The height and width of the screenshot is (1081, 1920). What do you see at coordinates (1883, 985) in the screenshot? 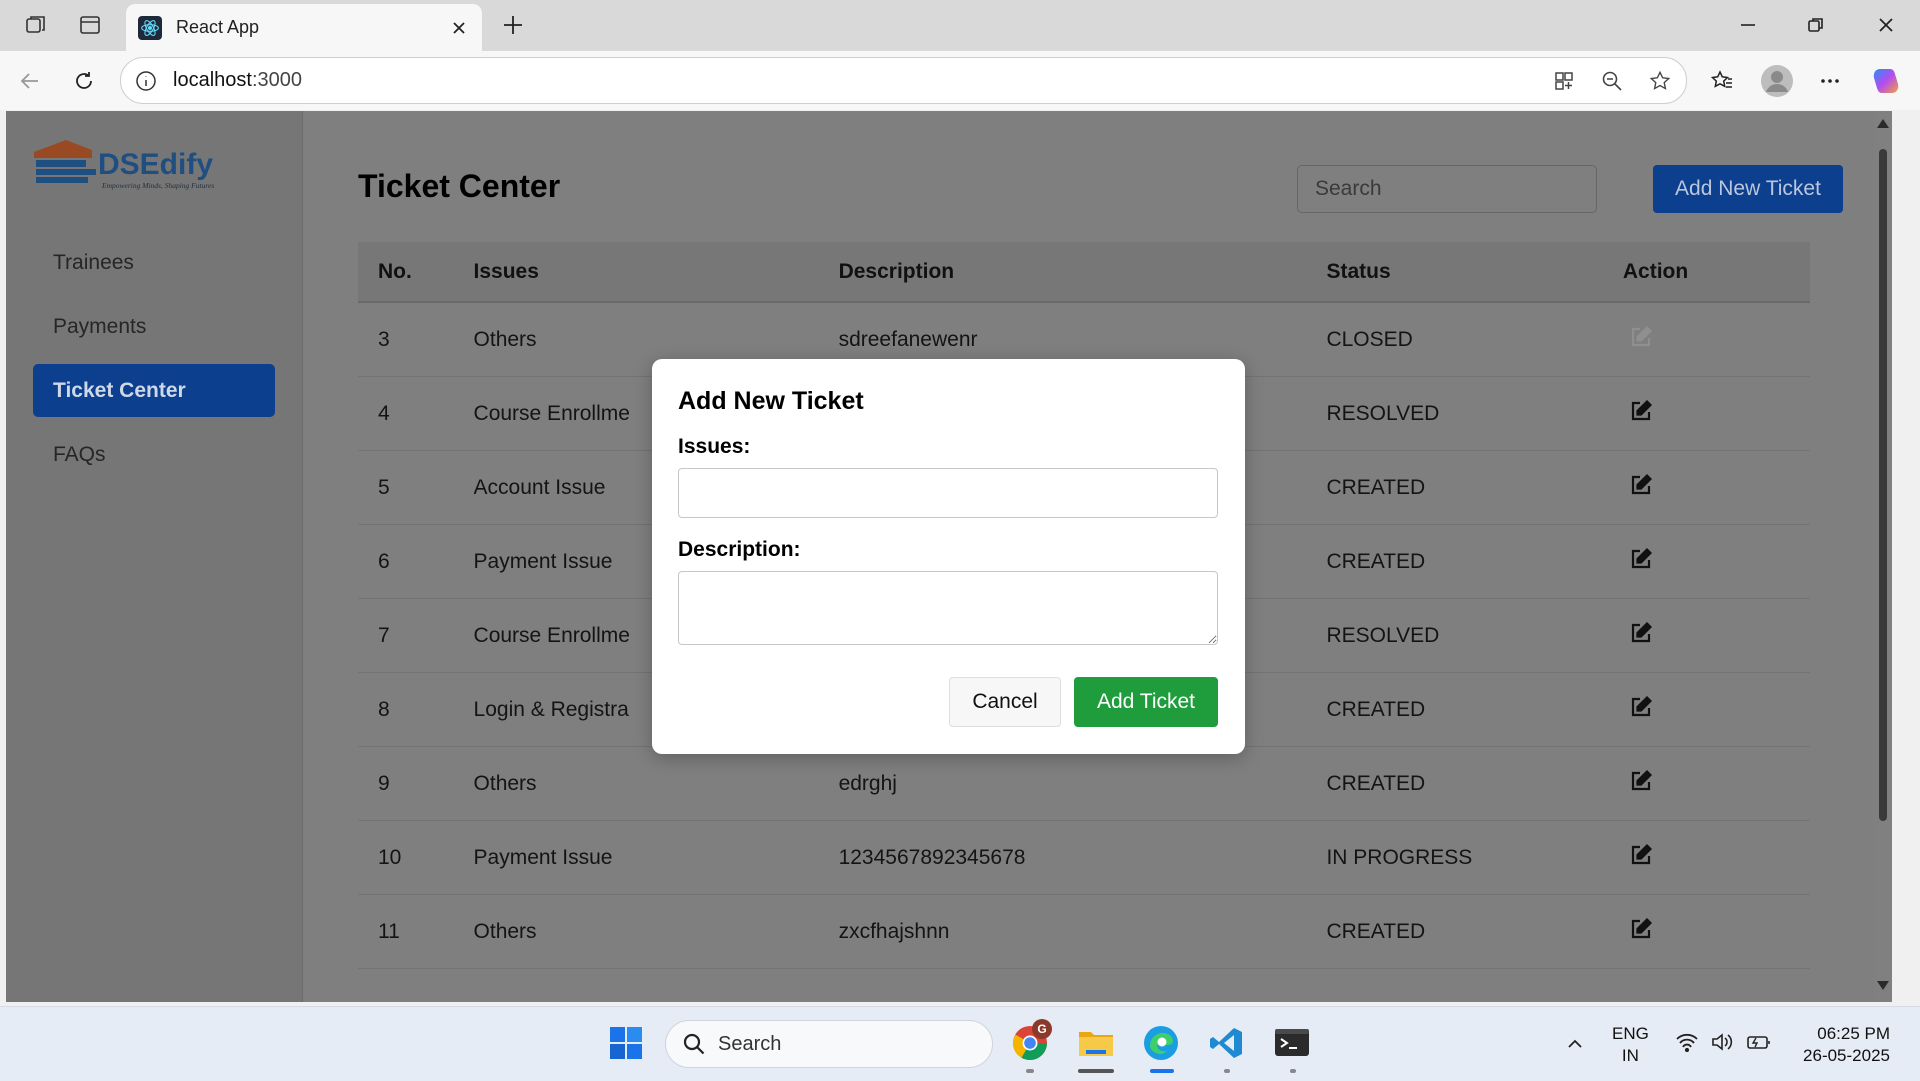
I see `scroll-down-icon` at bounding box center [1883, 985].